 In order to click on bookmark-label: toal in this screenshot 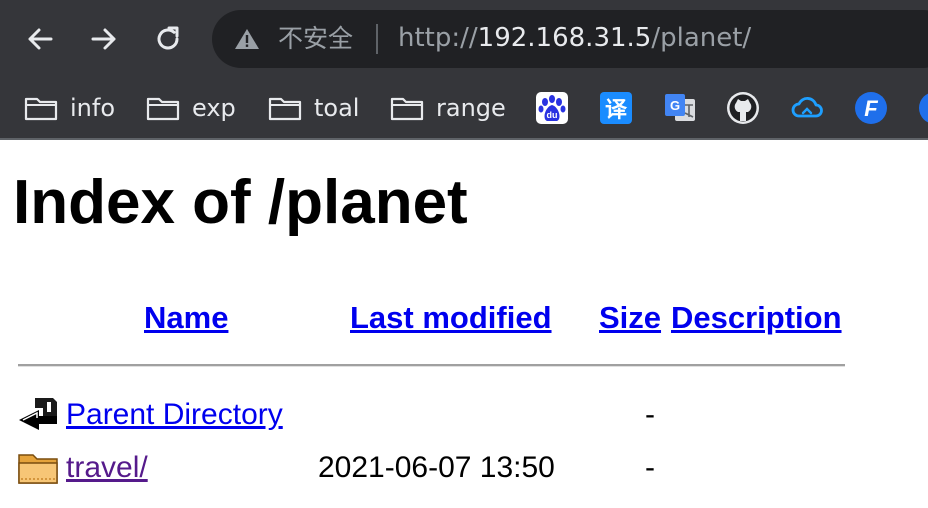, I will do `click(337, 108)`.